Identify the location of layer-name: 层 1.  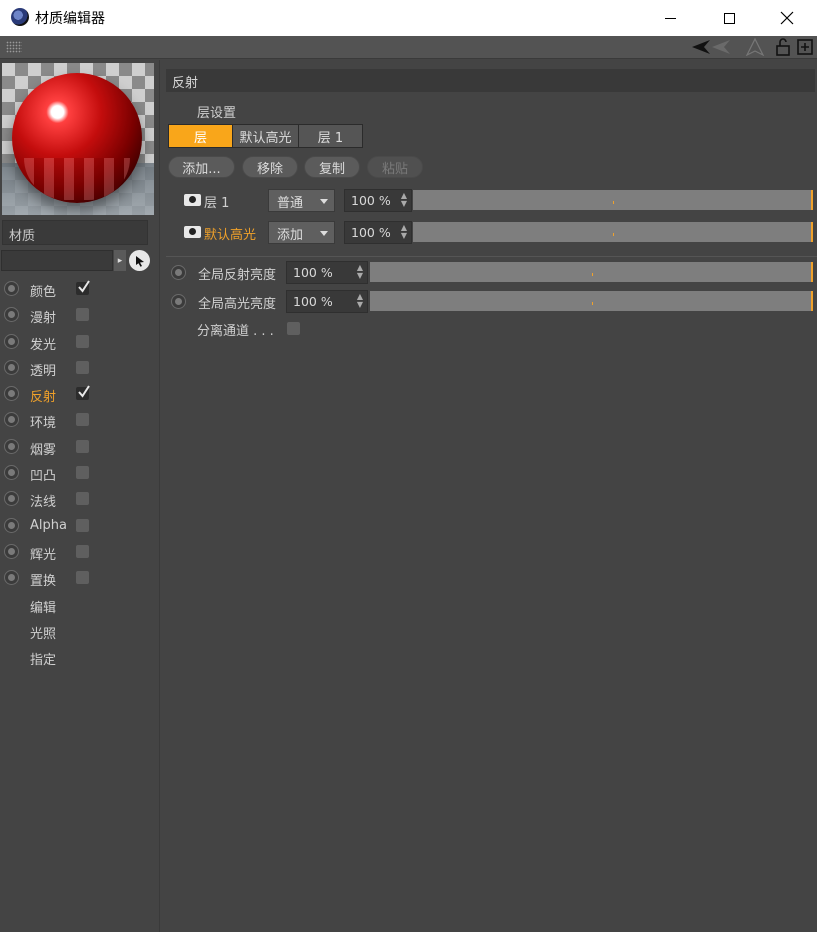
(217, 203).